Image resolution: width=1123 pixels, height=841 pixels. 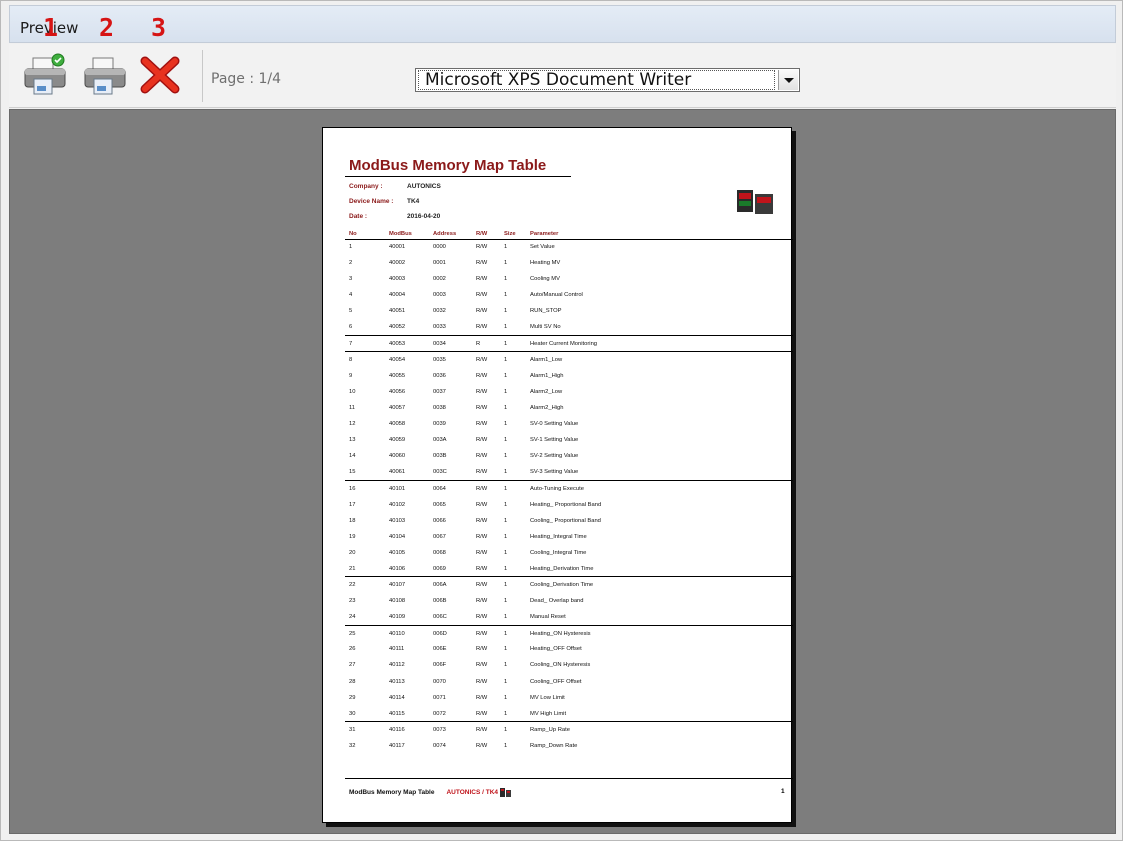 I want to click on table-cell: 40001, so click(x=397, y=247).